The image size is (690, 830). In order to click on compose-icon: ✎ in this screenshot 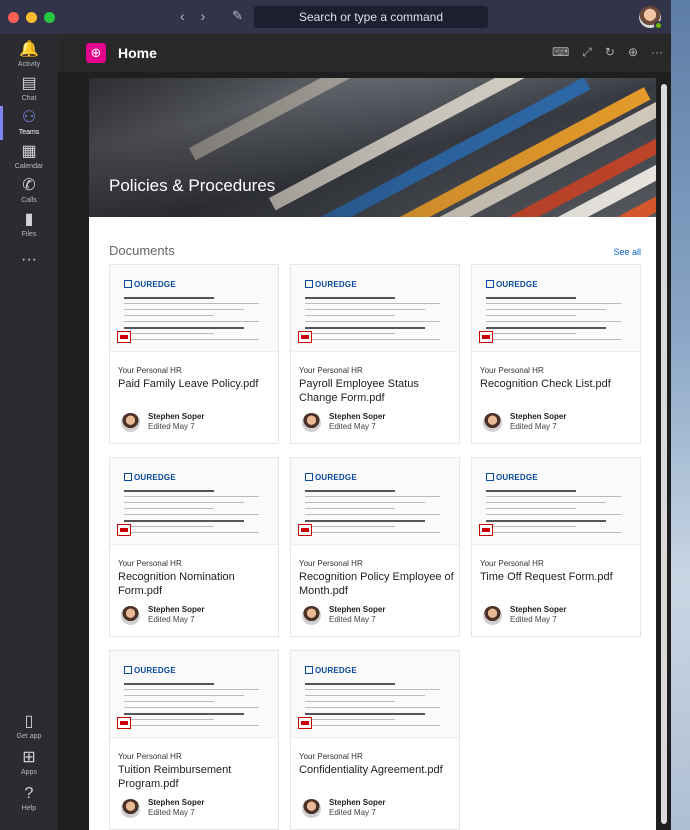, I will do `click(237, 16)`.